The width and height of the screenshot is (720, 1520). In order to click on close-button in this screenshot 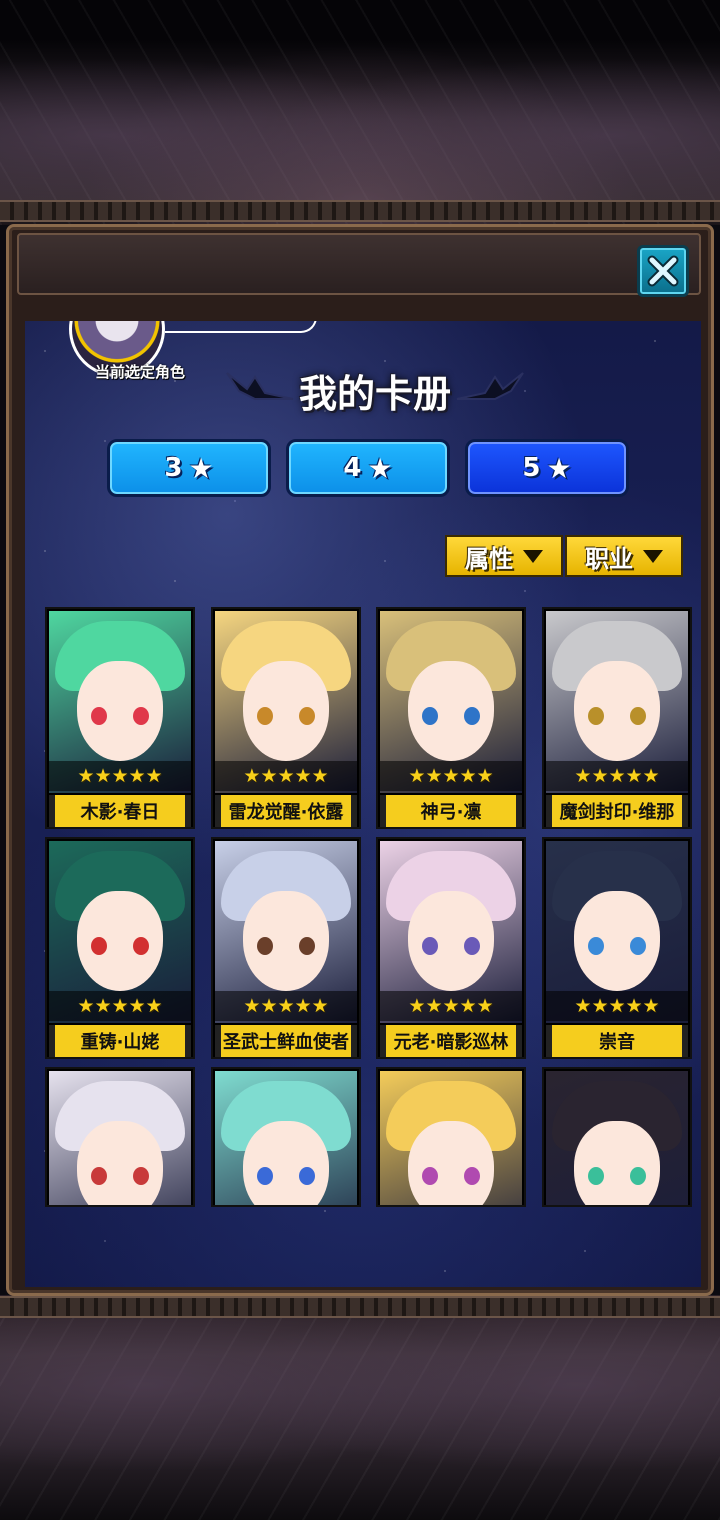, I will do `click(663, 271)`.